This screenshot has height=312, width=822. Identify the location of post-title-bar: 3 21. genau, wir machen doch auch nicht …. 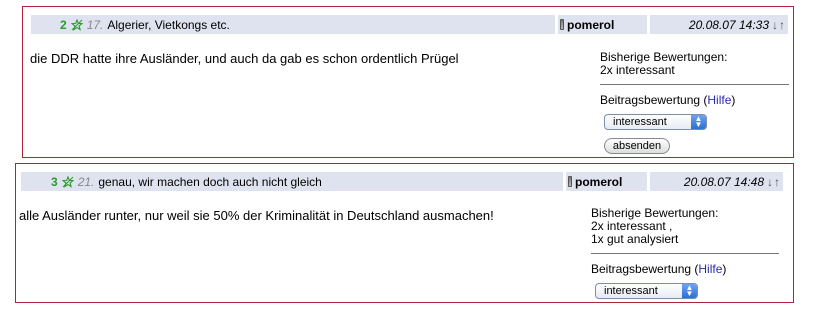
(292, 181).